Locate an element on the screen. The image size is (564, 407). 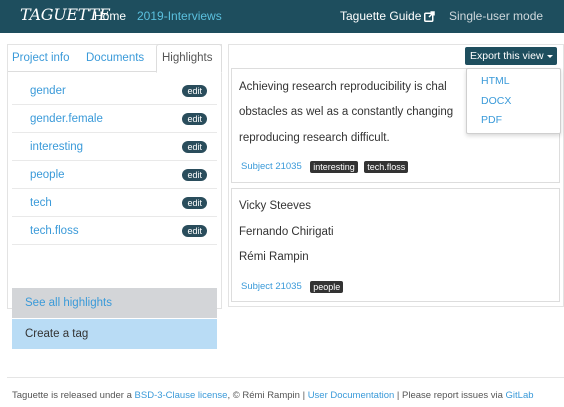
footer-divider is located at coordinates (285, 377).